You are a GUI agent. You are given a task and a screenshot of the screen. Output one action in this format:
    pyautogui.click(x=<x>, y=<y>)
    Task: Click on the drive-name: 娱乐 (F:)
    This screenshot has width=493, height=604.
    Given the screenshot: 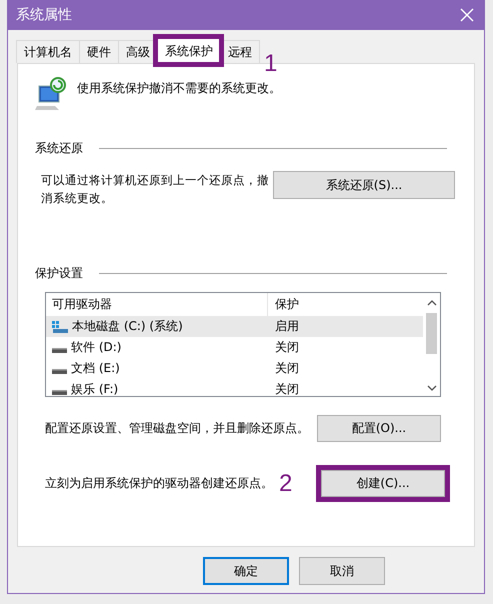 What is the action you would take?
    pyautogui.click(x=94, y=389)
    